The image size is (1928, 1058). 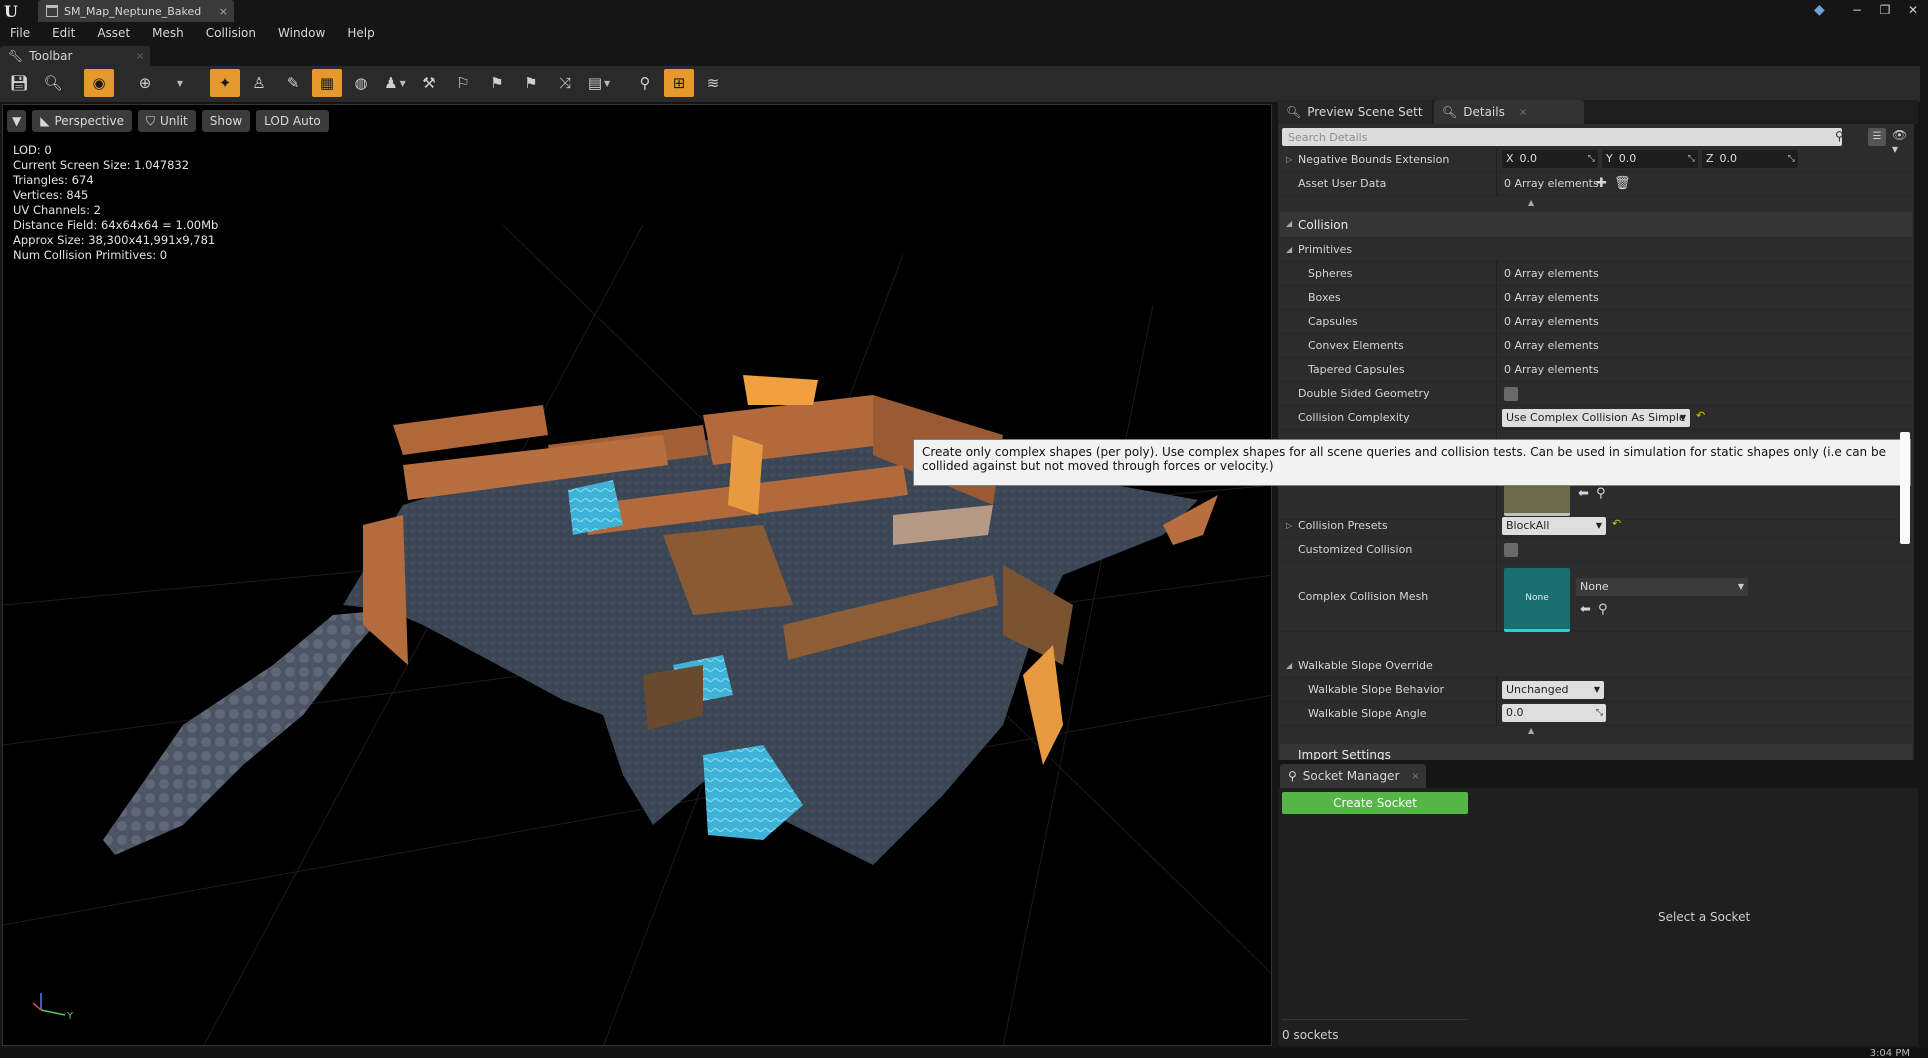 What do you see at coordinates (140, 56) in the screenshot?
I see `close-toolbar-tab-icon: ×` at bounding box center [140, 56].